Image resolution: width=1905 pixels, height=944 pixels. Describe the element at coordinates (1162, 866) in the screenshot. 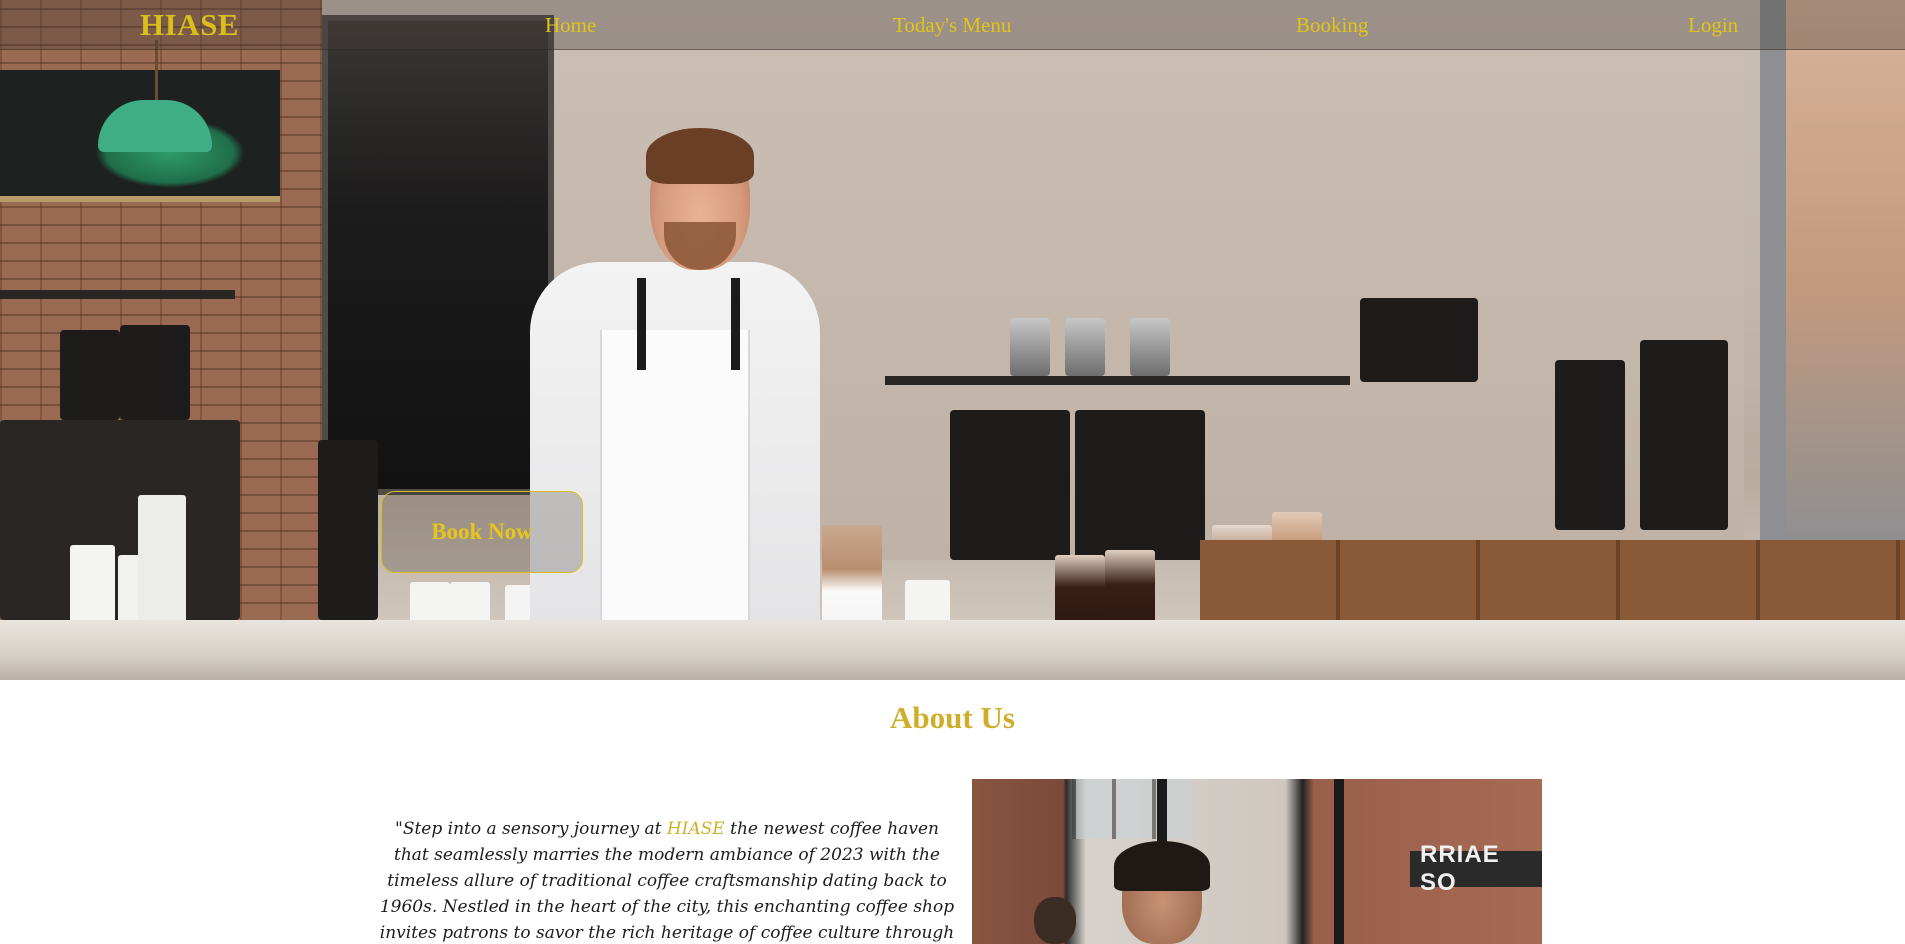

I see `photo-person-hair` at that location.